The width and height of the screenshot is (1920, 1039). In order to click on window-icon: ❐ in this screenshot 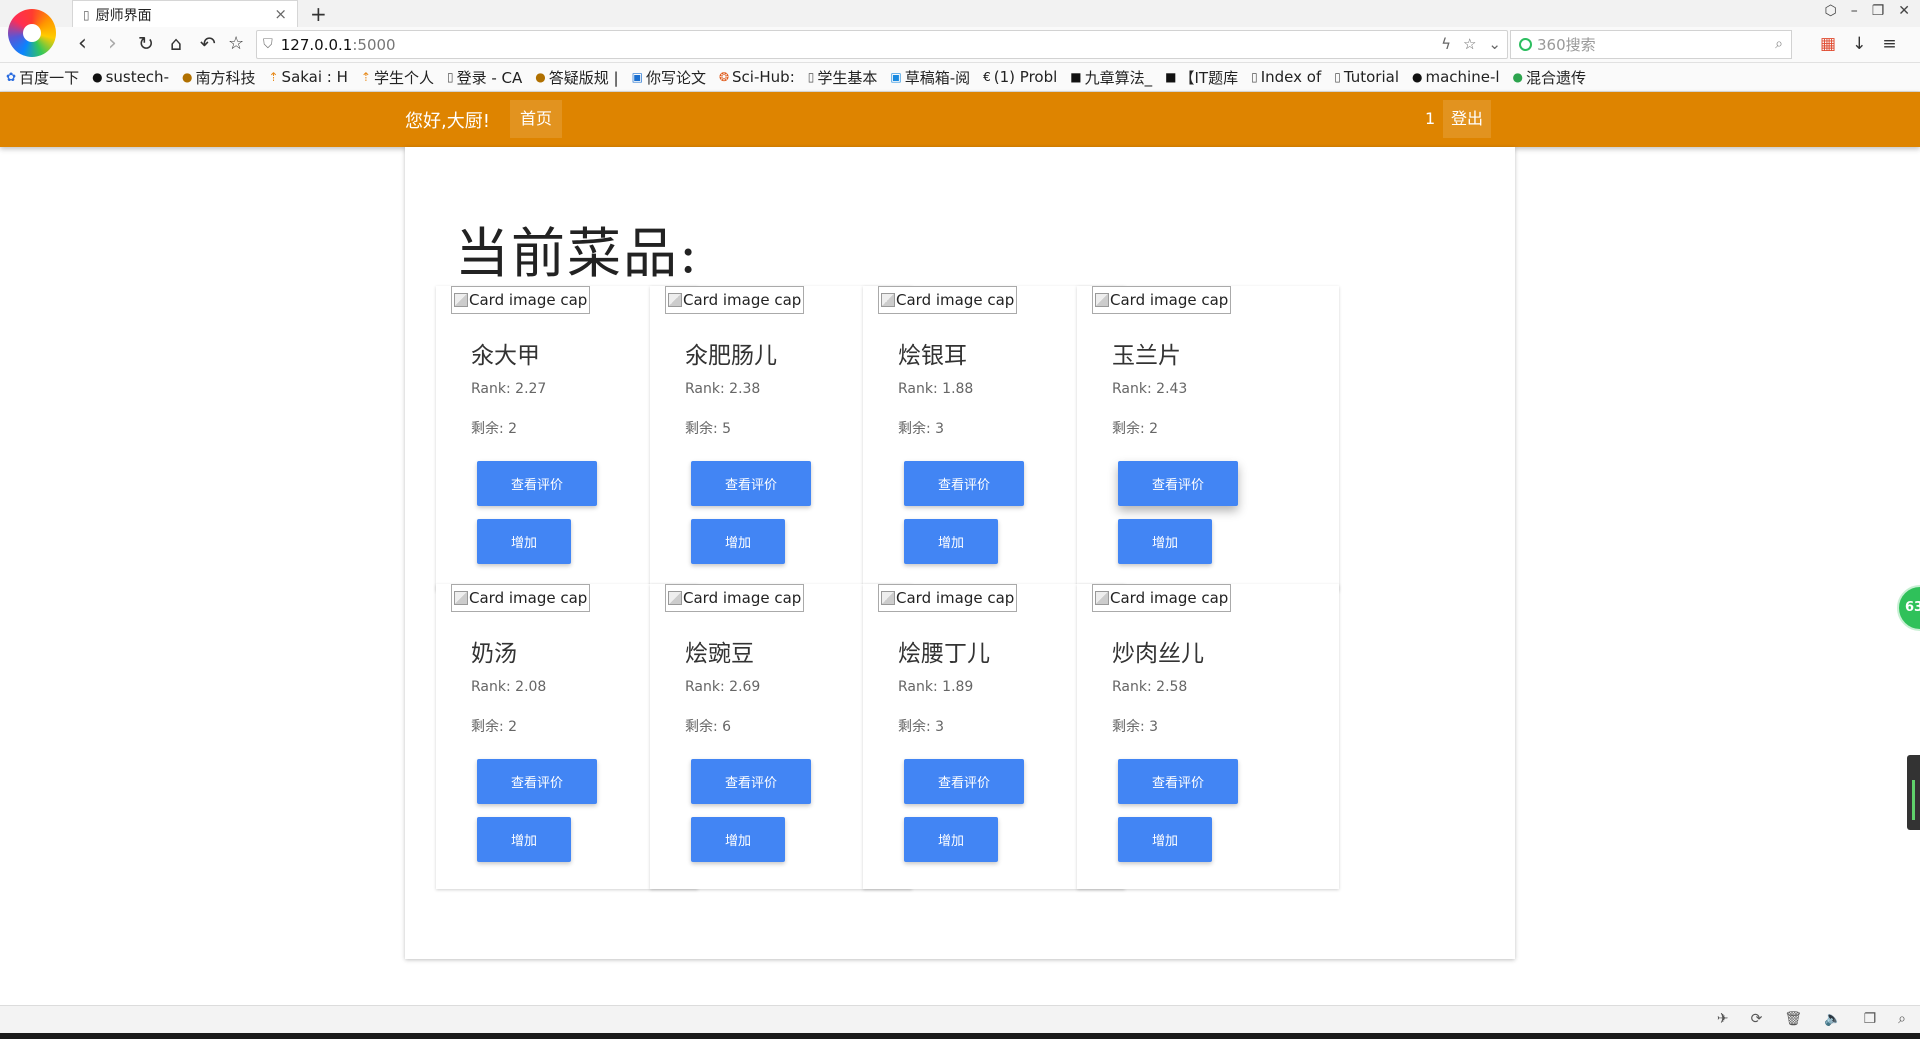, I will do `click(1870, 1019)`.